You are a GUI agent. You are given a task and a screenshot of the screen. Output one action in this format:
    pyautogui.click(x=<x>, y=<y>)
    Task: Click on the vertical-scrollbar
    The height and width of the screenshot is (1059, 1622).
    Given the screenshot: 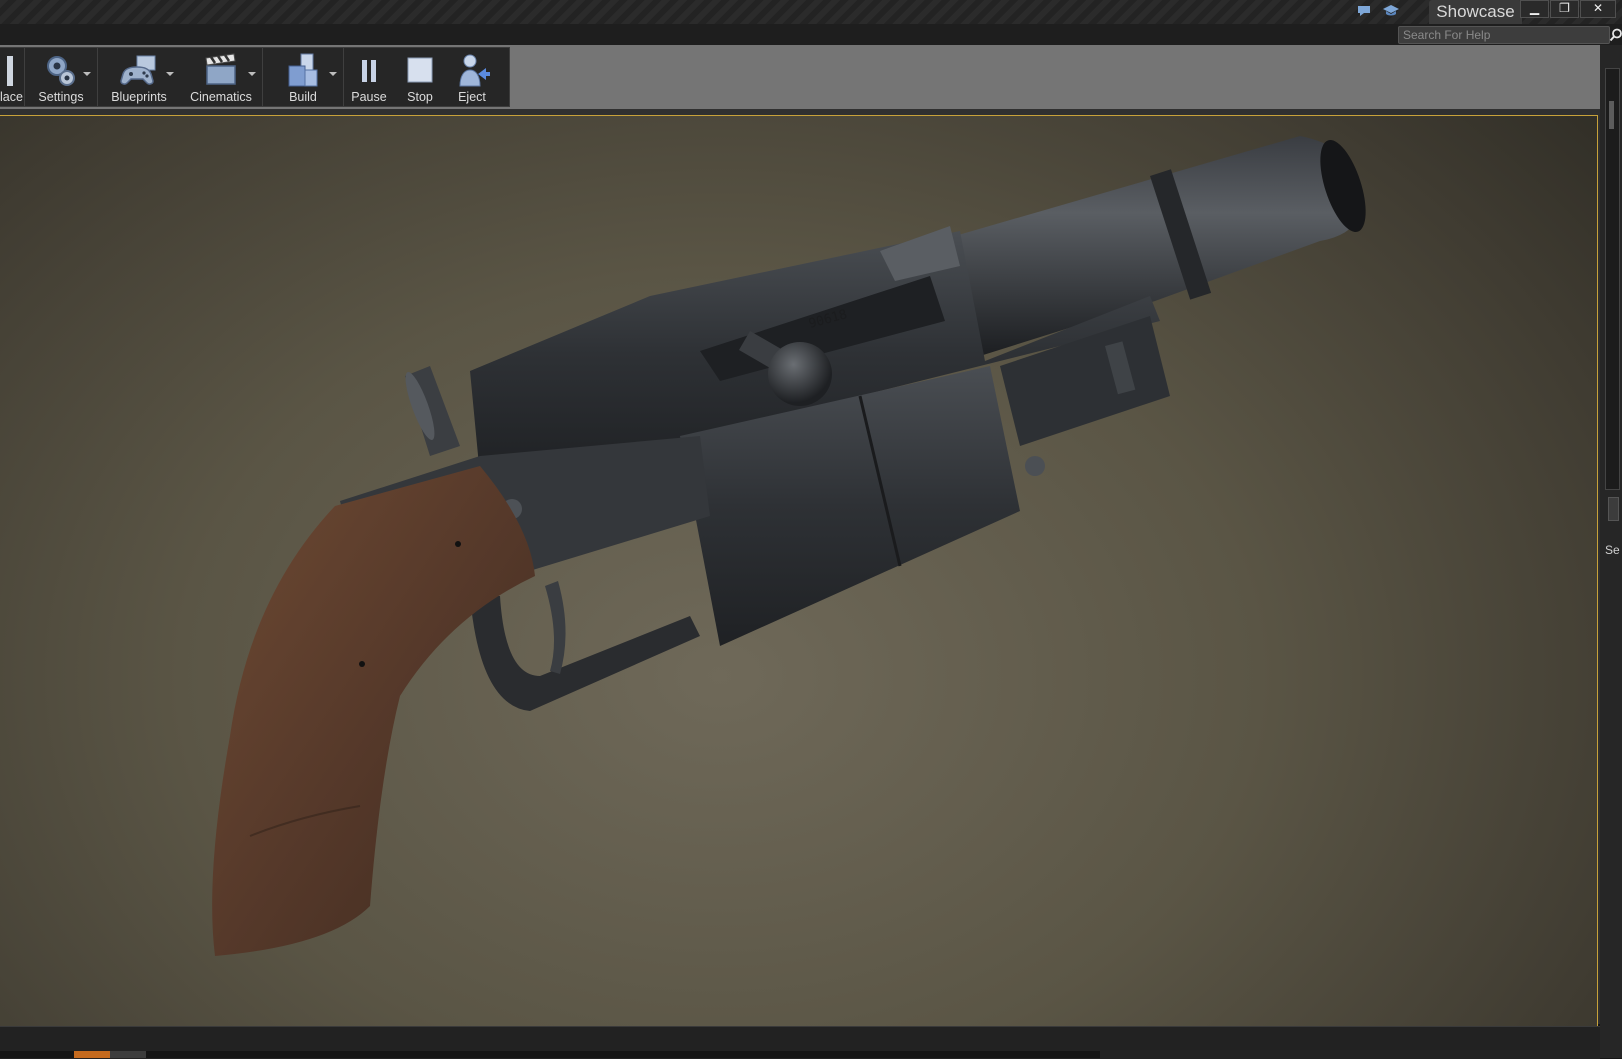 What is the action you would take?
    pyautogui.click(x=1612, y=279)
    